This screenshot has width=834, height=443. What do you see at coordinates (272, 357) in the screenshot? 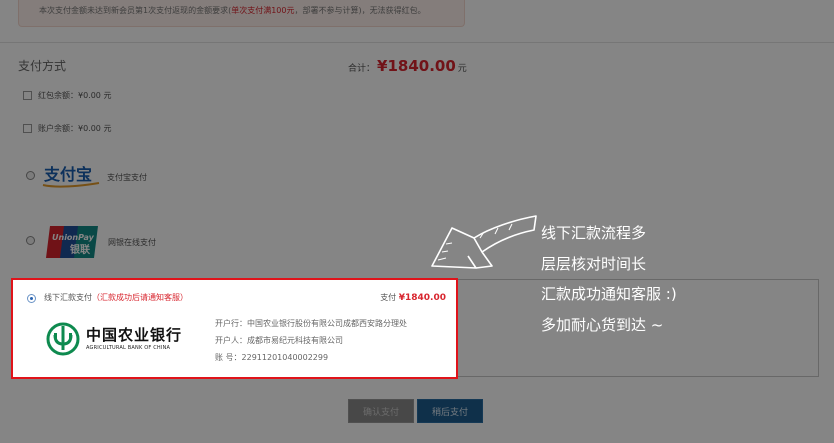
I see `account-number: 账 号：22911201040002299` at bounding box center [272, 357].